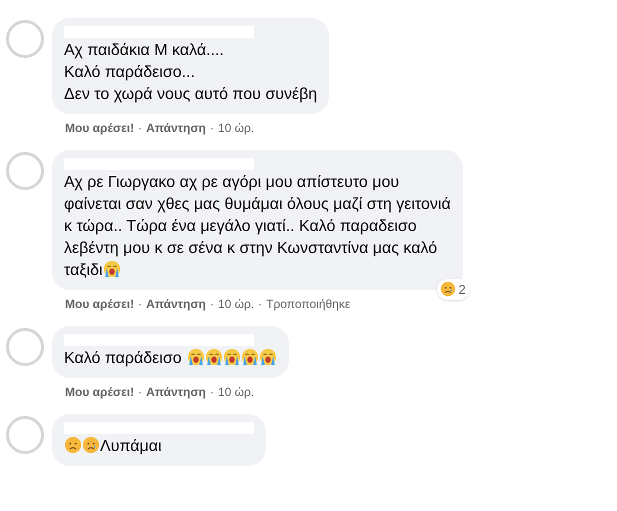  Describe the element at coordinates (73, 445) in the screenshot. I see `sad-face-icon` at that location.